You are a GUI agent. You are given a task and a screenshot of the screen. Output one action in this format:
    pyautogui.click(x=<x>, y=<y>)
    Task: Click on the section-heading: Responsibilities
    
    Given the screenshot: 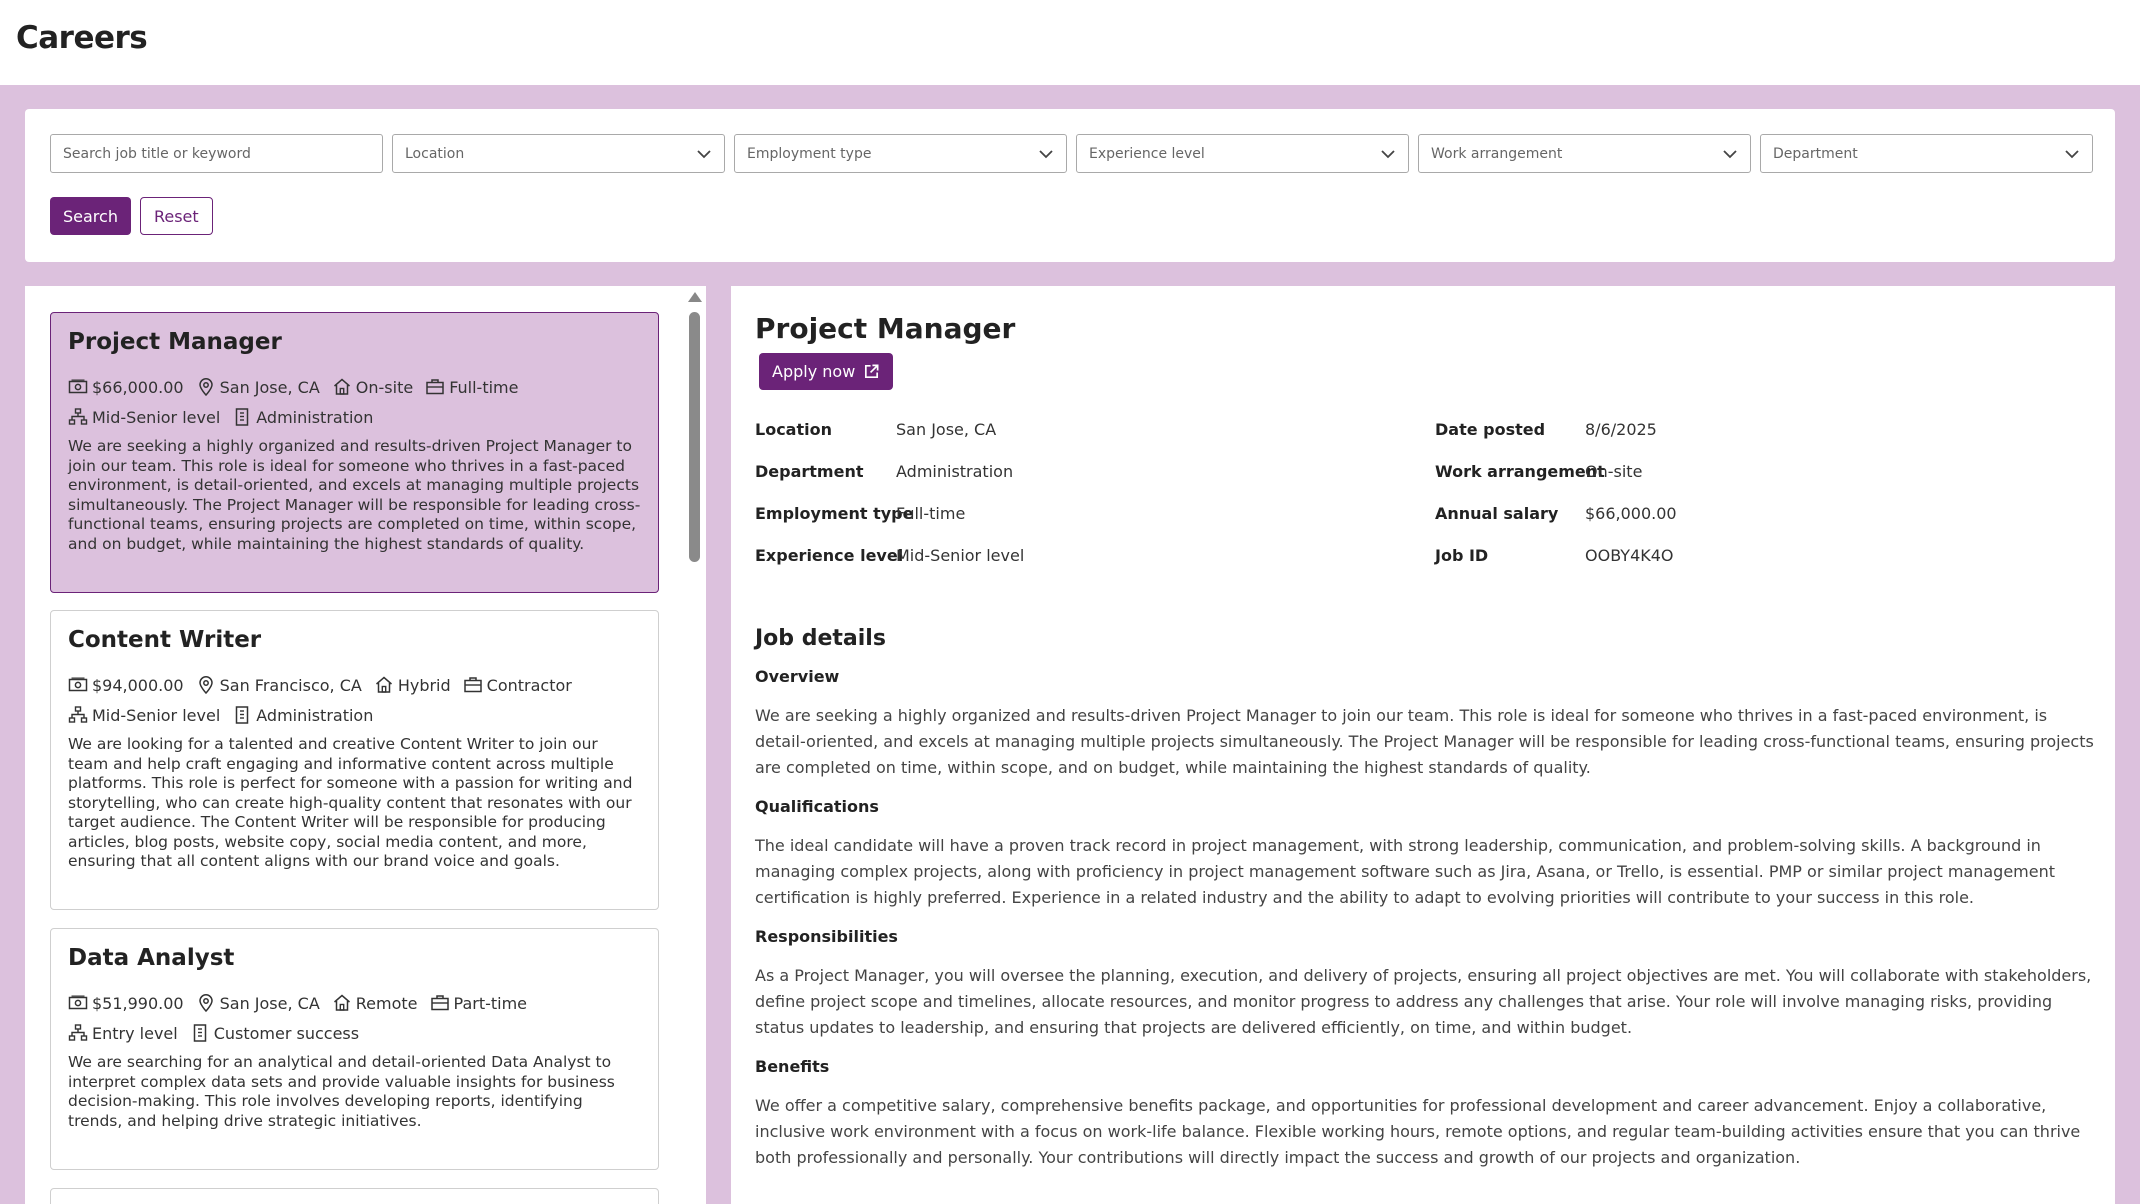 What is the action you would take?
    pyautogui.click(x=826, y=936)
    